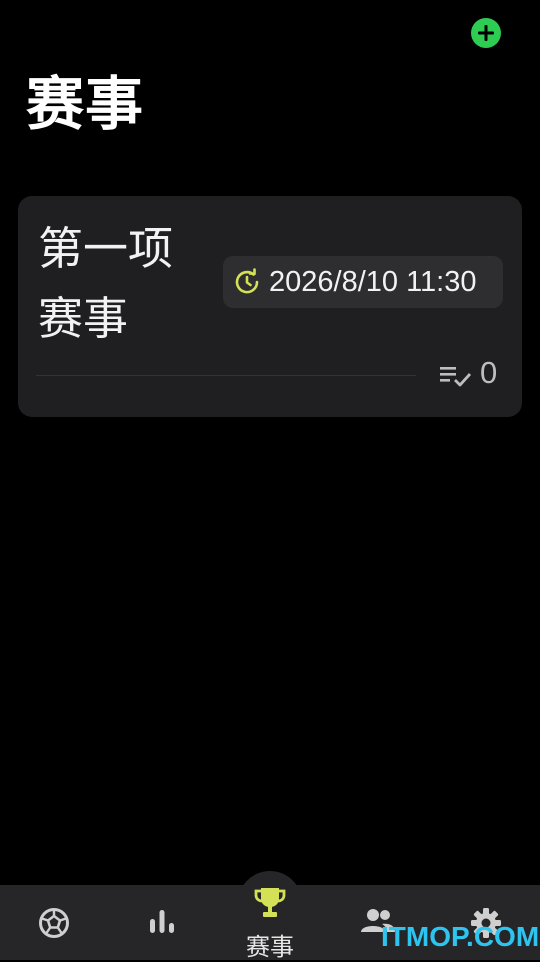  Describe the element at coordinates (270, 947) in the screenshot. I see `nav-label-events: 赛事` at that location.